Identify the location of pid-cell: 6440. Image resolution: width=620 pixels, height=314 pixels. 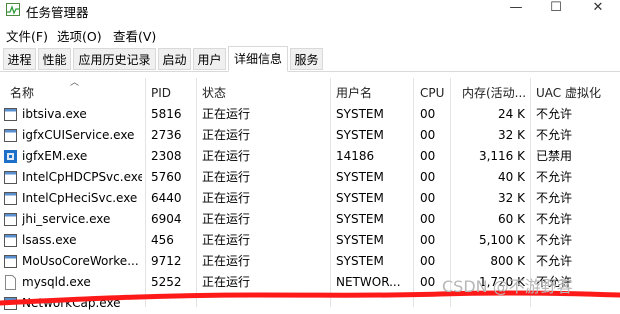
(166, 198).